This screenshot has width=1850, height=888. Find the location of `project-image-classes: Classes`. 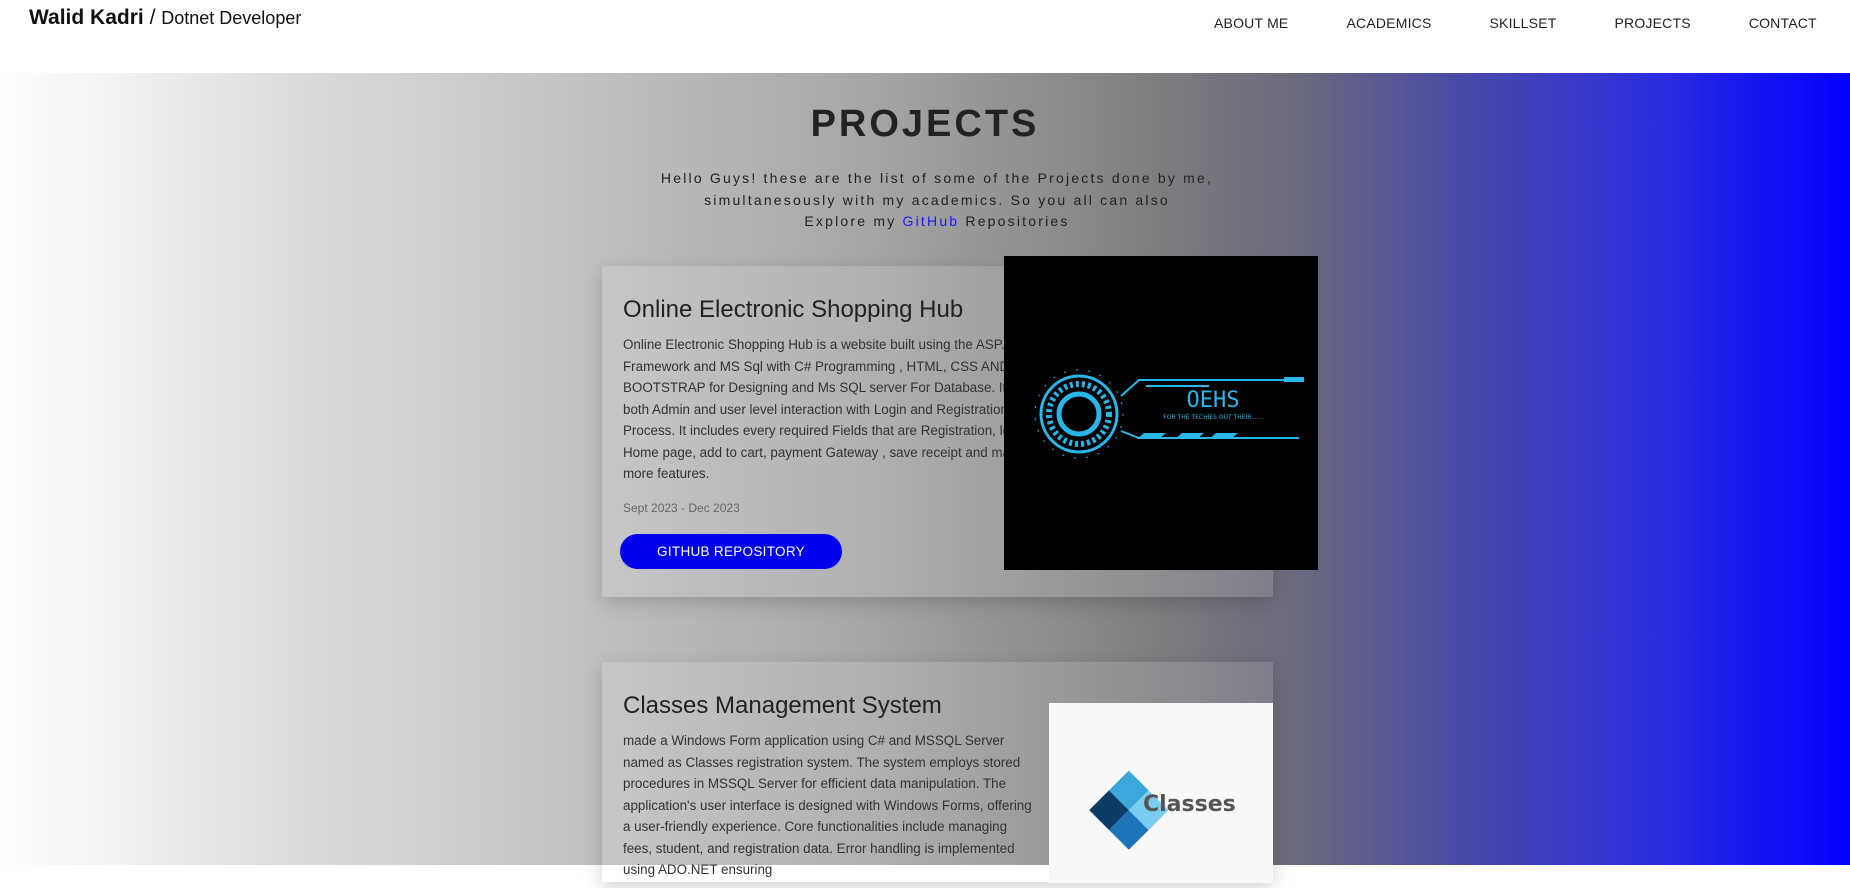

project-image-classes: Classes is located at coordinates (1161, 793).